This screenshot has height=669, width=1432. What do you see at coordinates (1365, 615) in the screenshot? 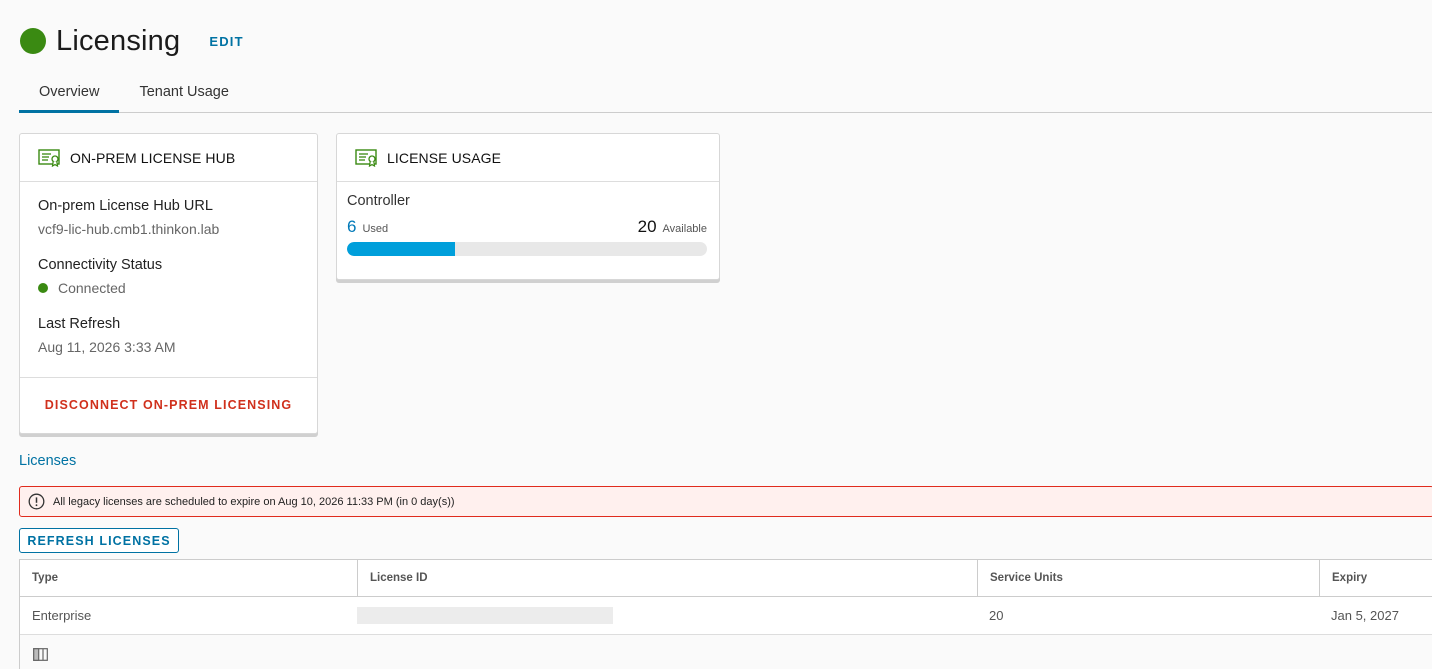
I see `cell-expiry: Jan 5, 2027` at bounding box center [1365, 615].